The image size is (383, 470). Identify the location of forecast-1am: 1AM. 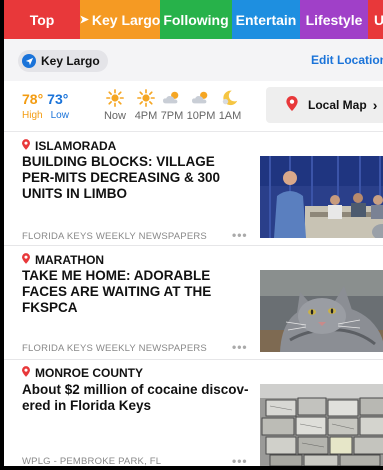
(230, 105).